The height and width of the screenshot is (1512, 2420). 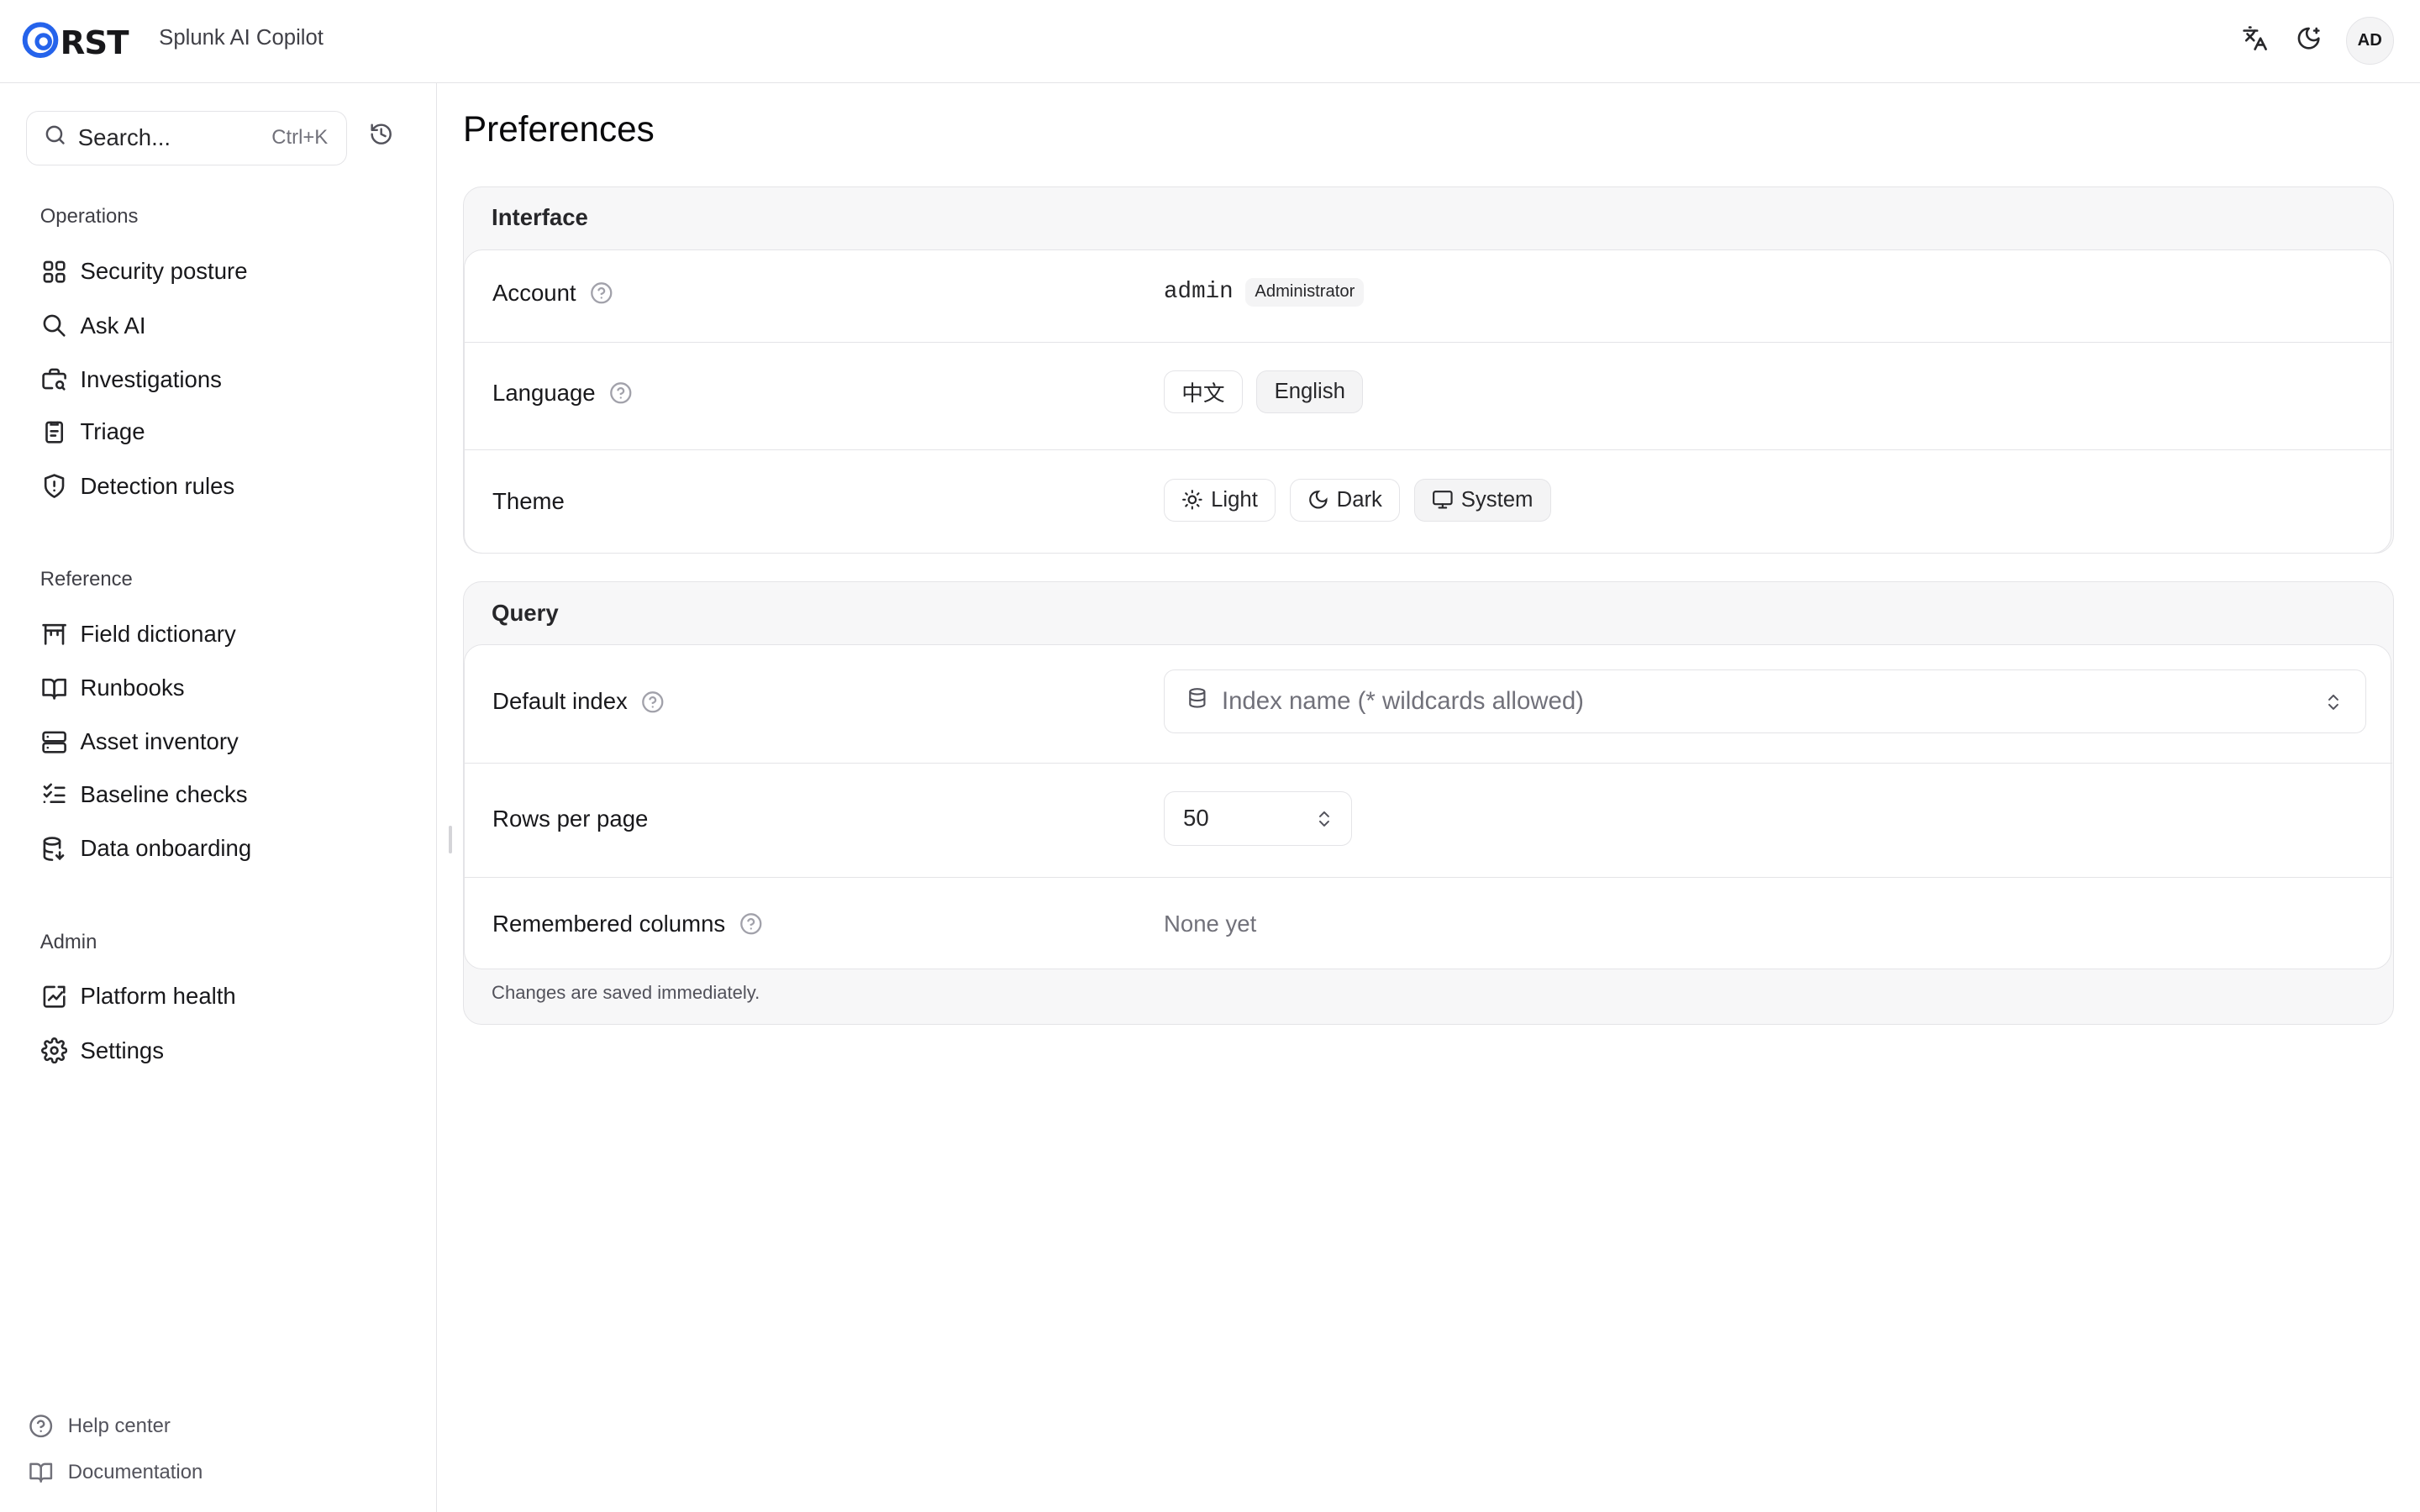 I want to click on account-label: Account, so click(x=552, y=293).